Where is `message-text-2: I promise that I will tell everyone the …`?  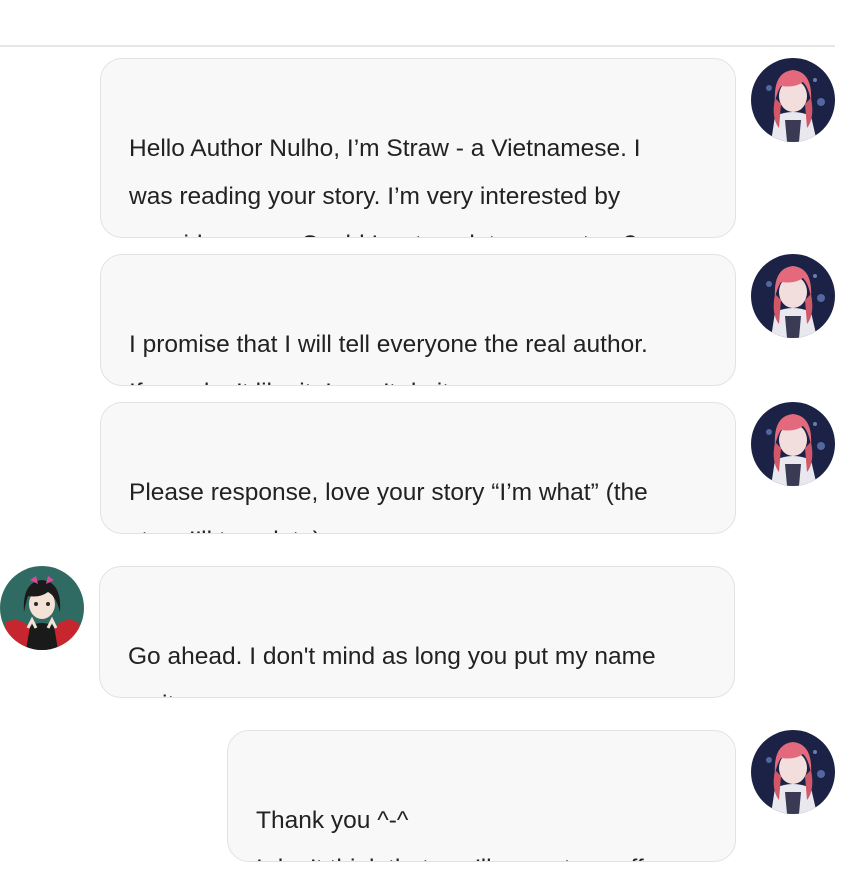
message-text-2: I promise that I will tell everyone the … is located at coordinates (388, 358).